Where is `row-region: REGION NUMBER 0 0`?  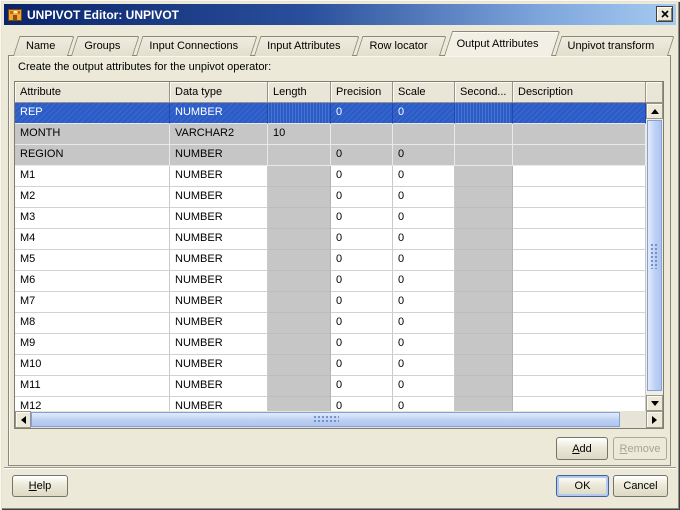
row-region: REGION NUMBER 0 0 is located at coordinates (330, 155).